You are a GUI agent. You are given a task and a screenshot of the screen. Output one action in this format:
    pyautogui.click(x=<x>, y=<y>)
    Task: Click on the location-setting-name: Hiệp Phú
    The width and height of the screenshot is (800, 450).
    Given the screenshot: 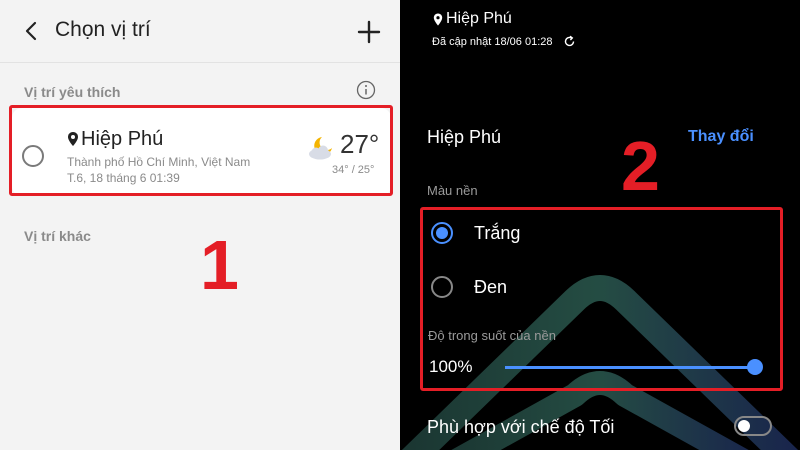 What is the action you would take?
    pyautogui.click(x=464, y=137)
    